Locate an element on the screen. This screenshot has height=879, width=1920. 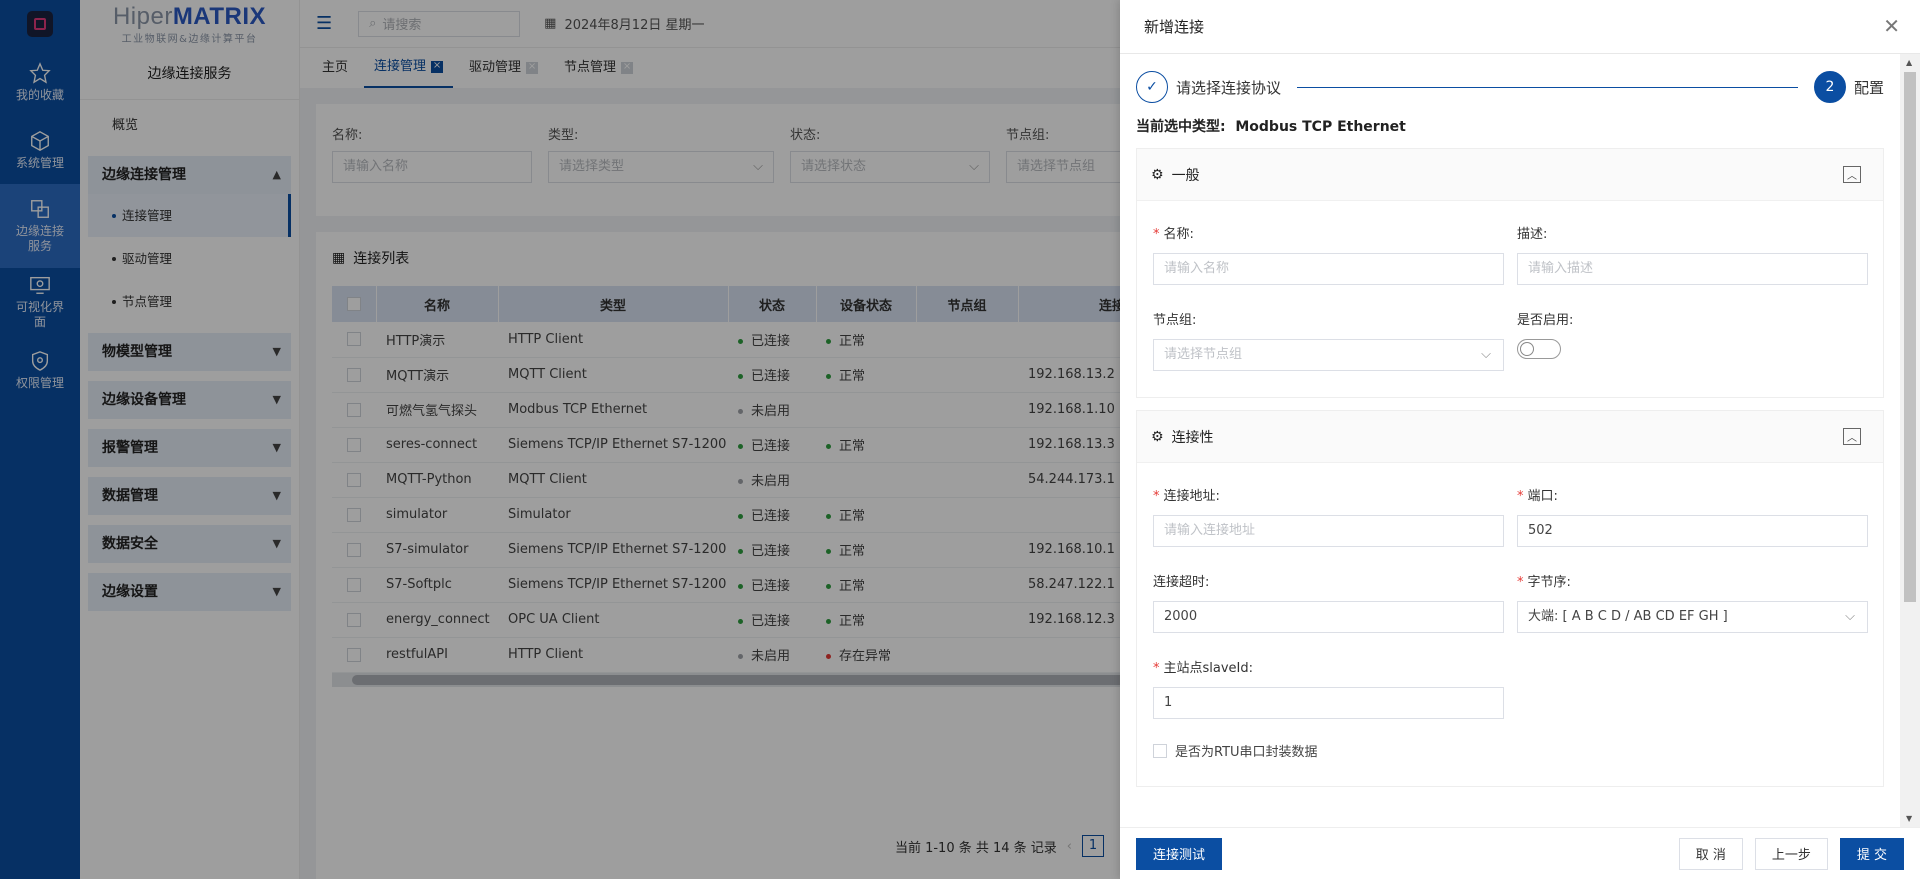
test-connection-button: 连接测试 is located at coordinates (1179, 853).